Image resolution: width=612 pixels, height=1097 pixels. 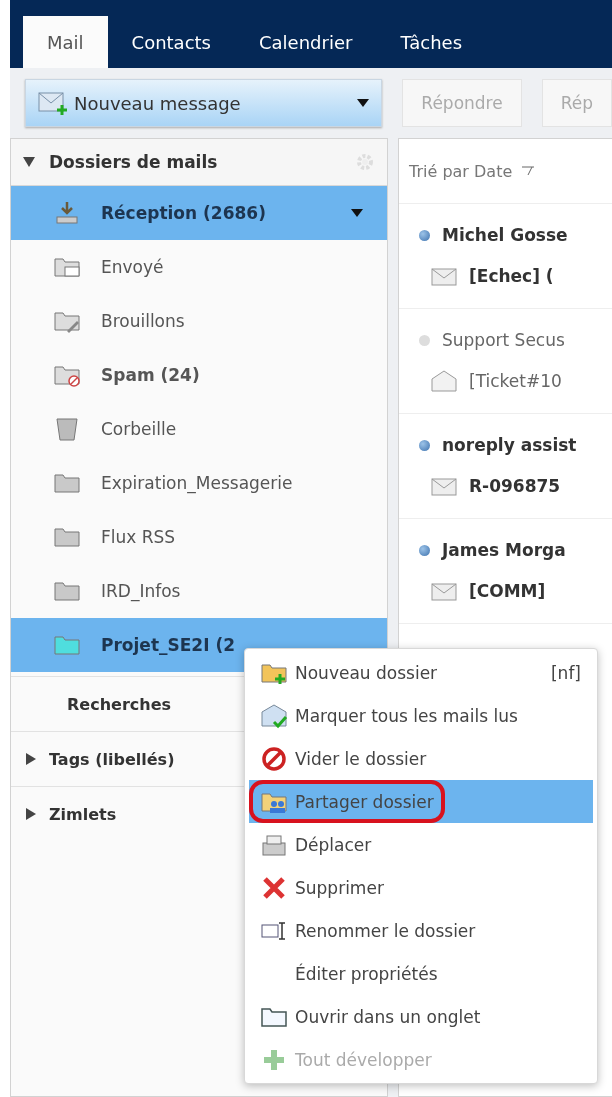 What do you see at coordinates (171, 42) in the screenshot?
I see `app-tab: Contacts` at bounding box center [171, 42].